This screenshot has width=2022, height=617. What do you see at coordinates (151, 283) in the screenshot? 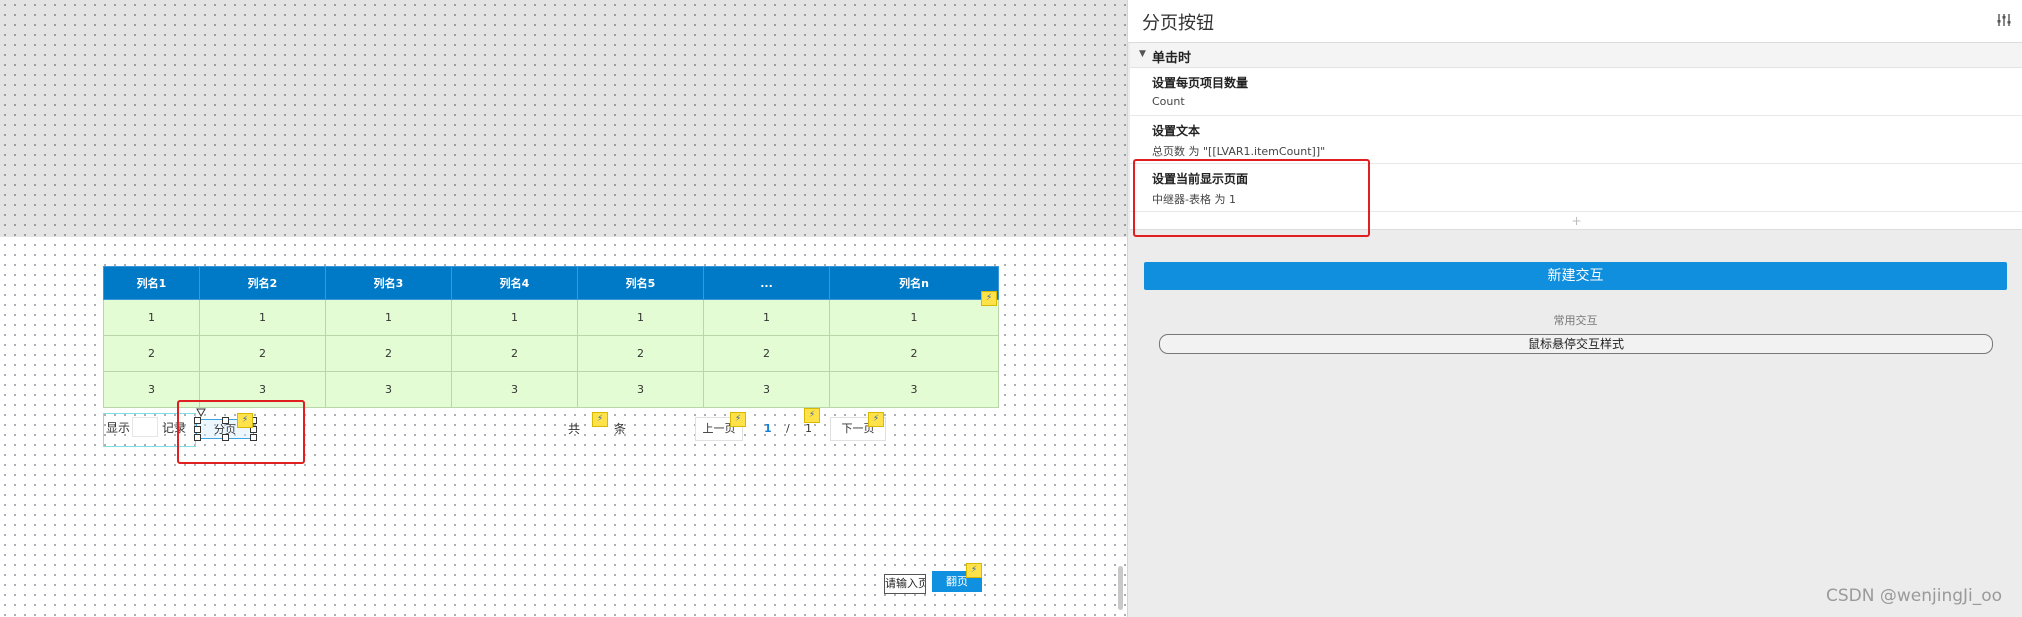
I see `table-header-cell: 列名1` at bounding box center [151, 283].